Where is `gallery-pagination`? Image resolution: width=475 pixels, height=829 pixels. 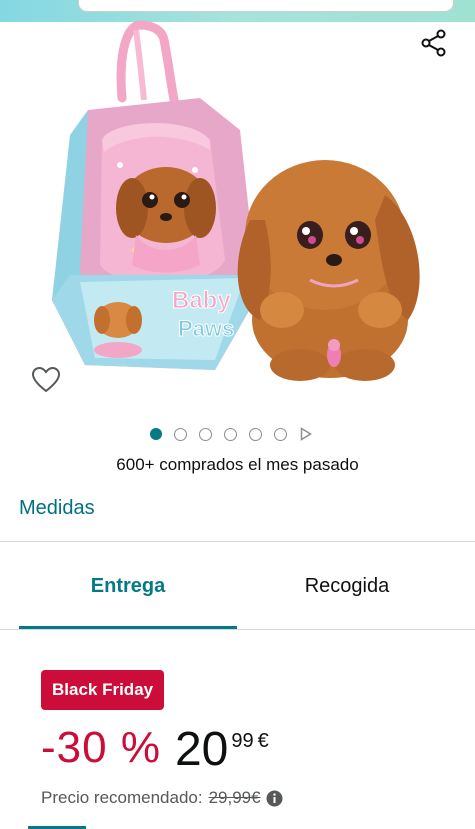 gallery-pagination is located at coordinates (231, 434).